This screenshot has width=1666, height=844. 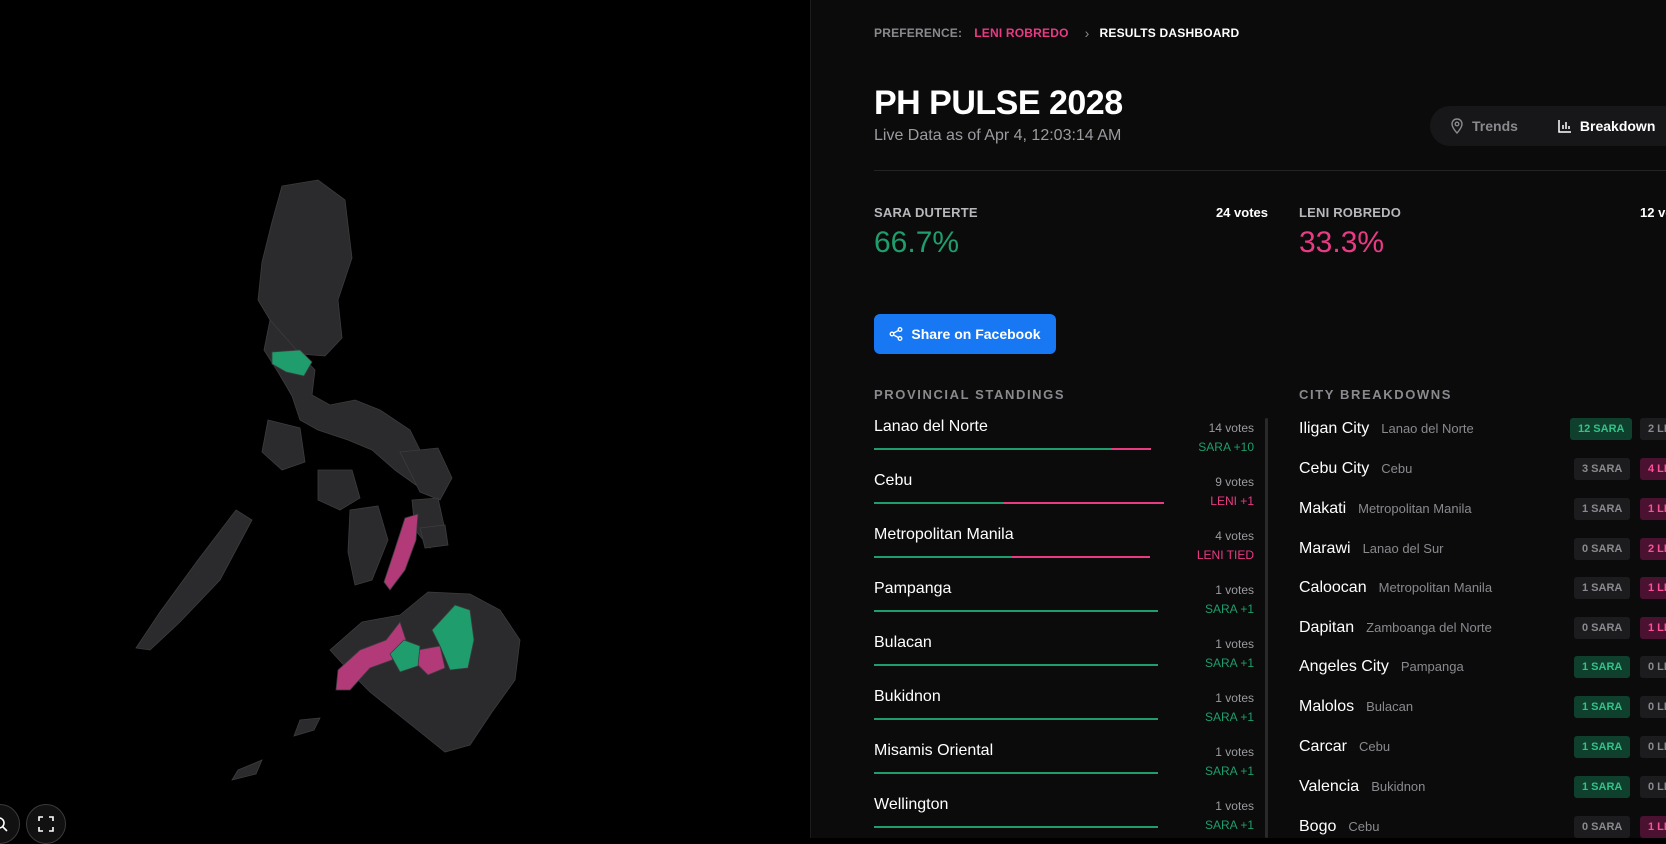 I want to click on candidate-leni-summary: LENI ROBREDO 33.3% 12 votes, so click(x=1482, y=232).